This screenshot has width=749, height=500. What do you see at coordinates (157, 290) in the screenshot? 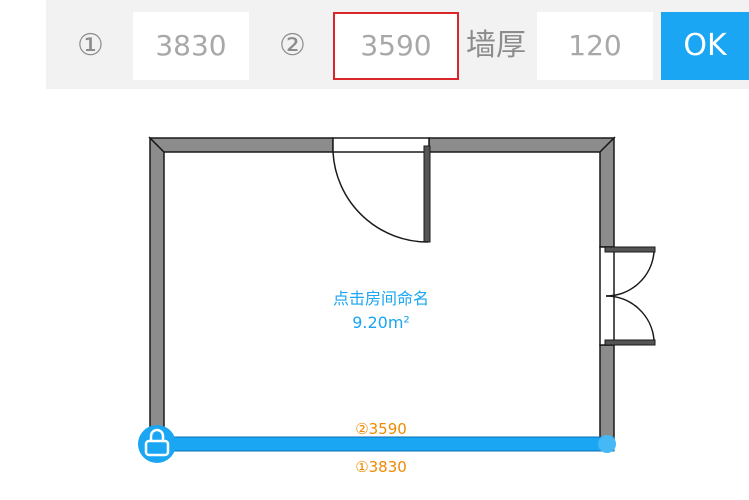
I see `left-wall` at bounding box center [157, 290].